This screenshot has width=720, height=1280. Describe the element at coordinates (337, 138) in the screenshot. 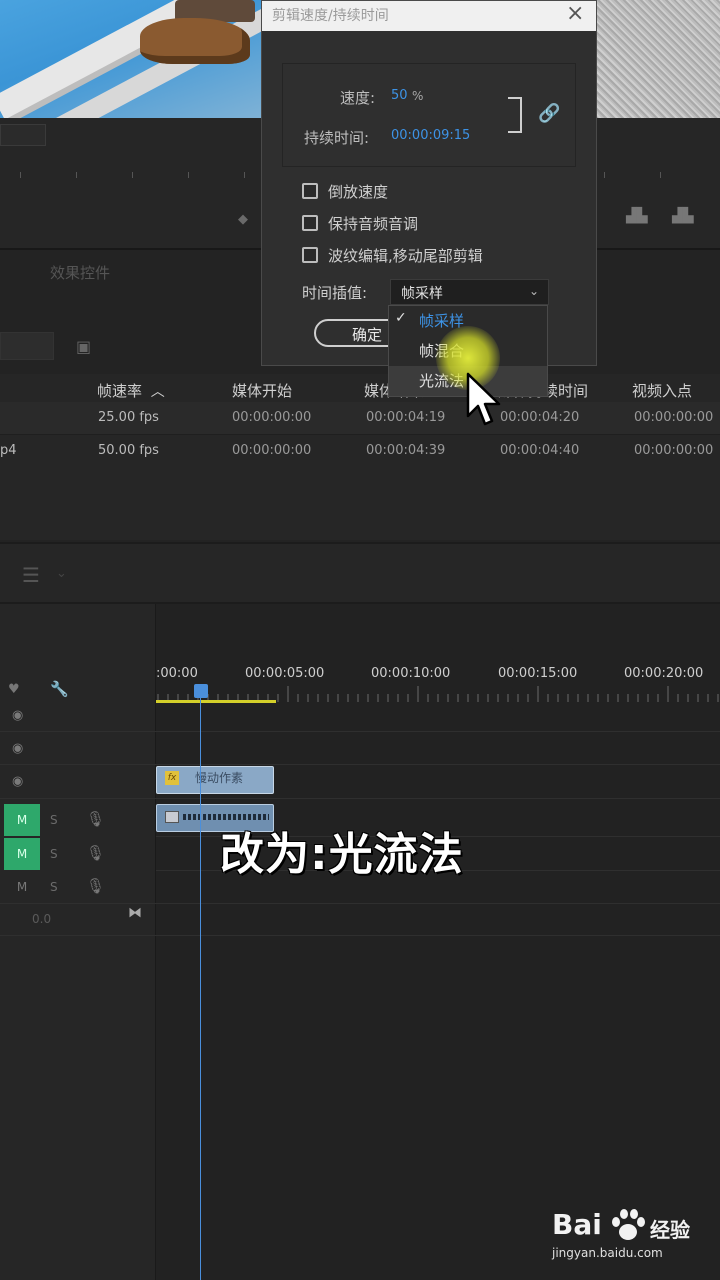

I see `duration-label: 持续时间:` at that location.